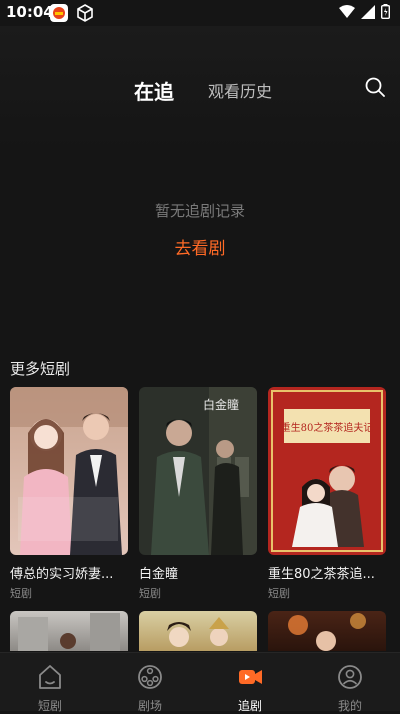  I want to click on bottom-navigation: 短剧 剧场 追剧 我的, so click(200, 682).